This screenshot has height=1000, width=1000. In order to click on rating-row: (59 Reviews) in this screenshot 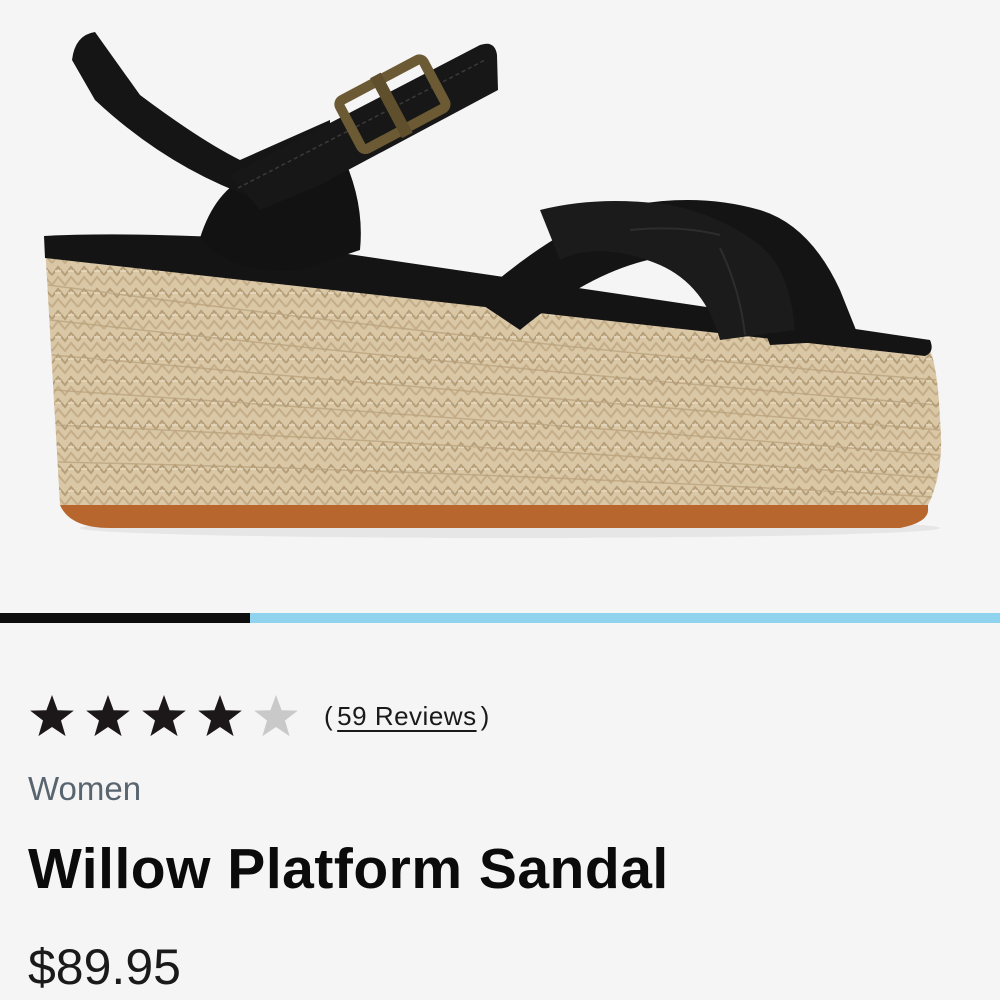, I will do `click(259, 716)`.